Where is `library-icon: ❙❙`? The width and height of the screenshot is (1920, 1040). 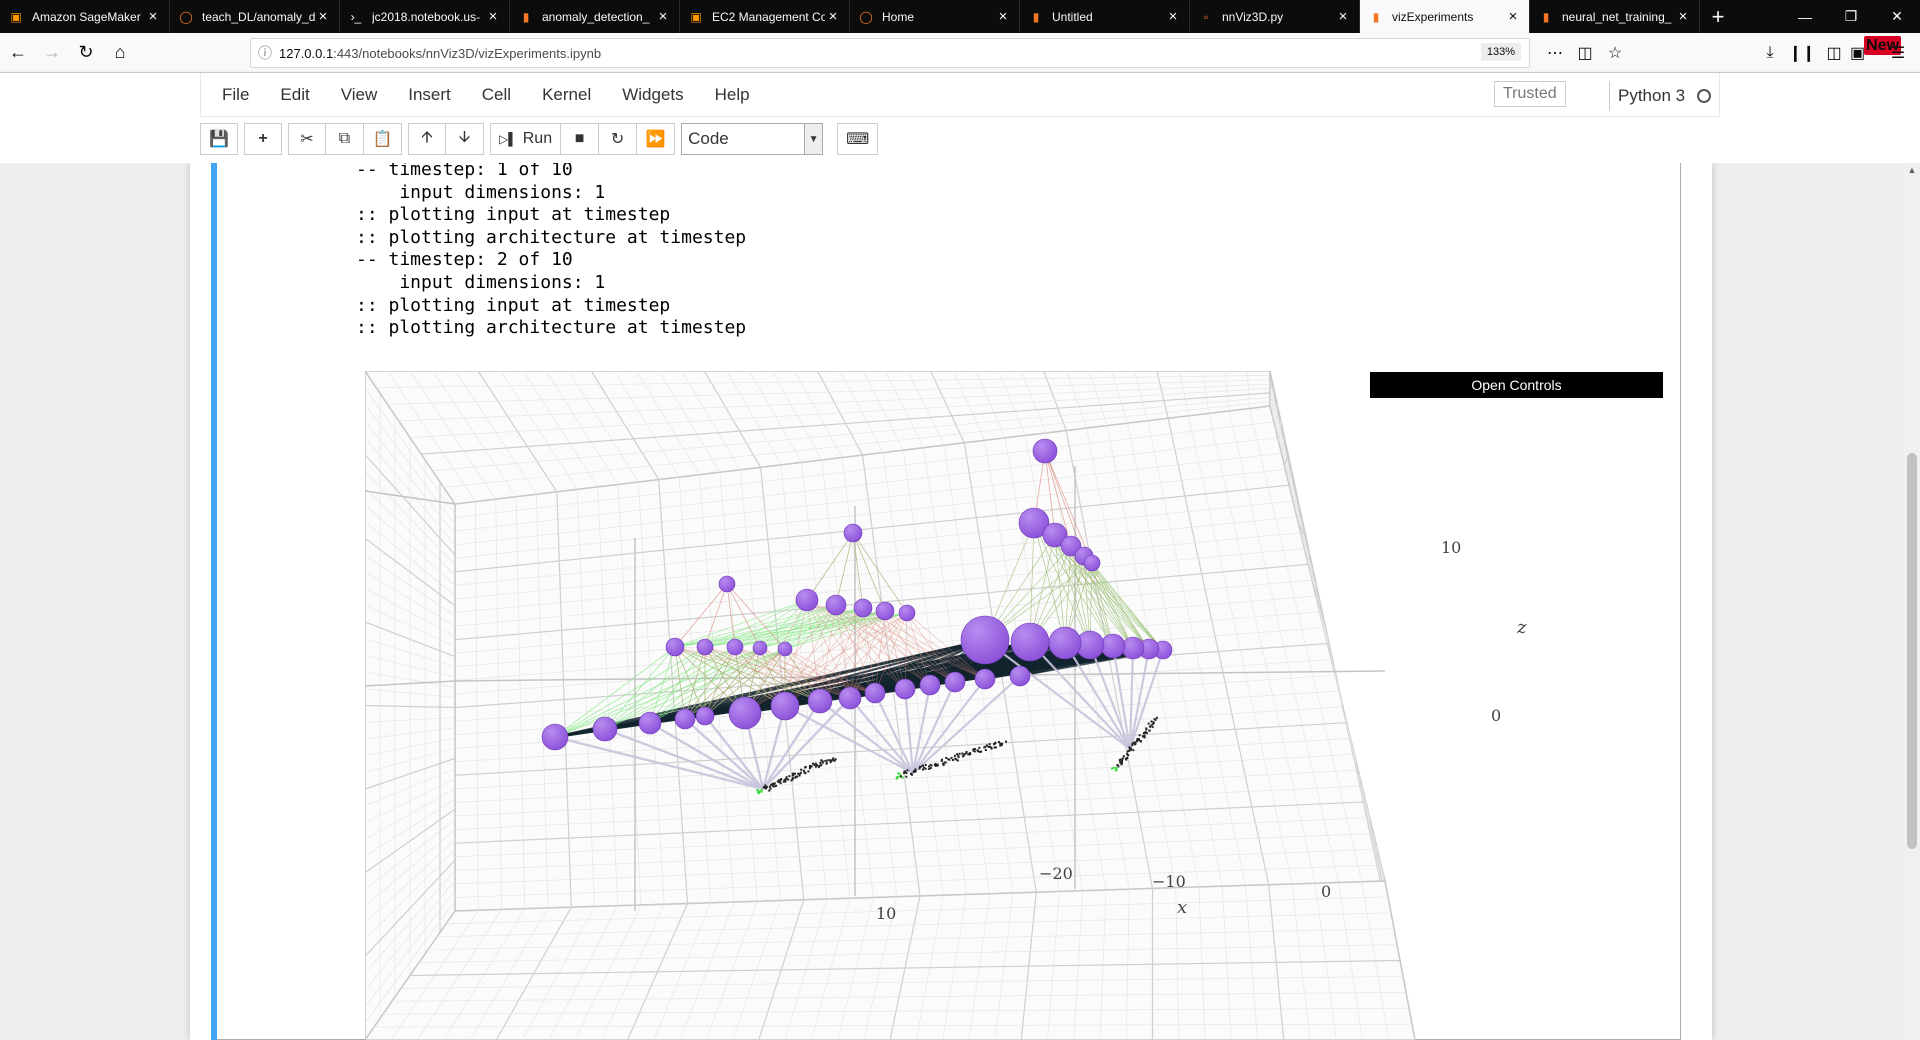 library-icon: ❙❙ is located at coordinates (1802, 53).